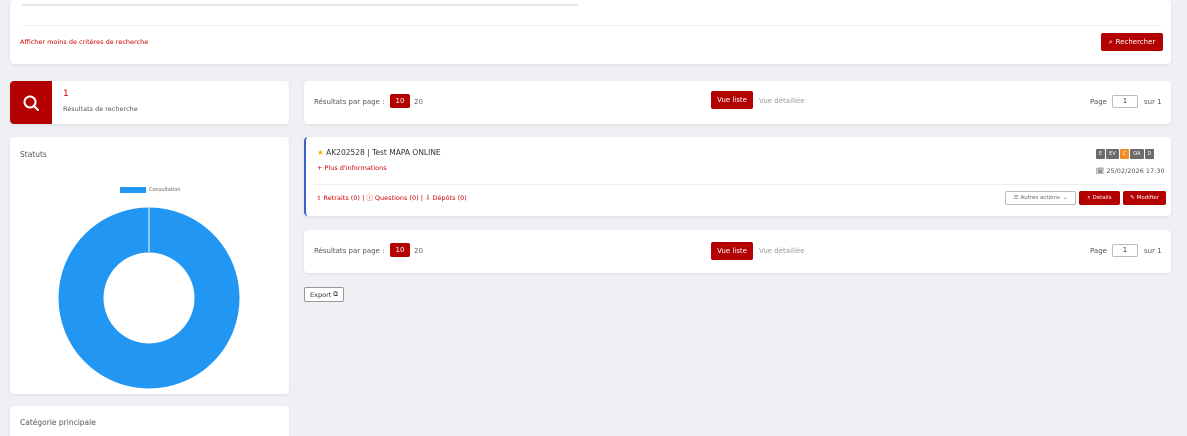 The image size is (1187, 436). Describe the element at coordinates (446, 198) in the screenshot. I see `depots-link: ⇩ Dépôts (0)` at that location.